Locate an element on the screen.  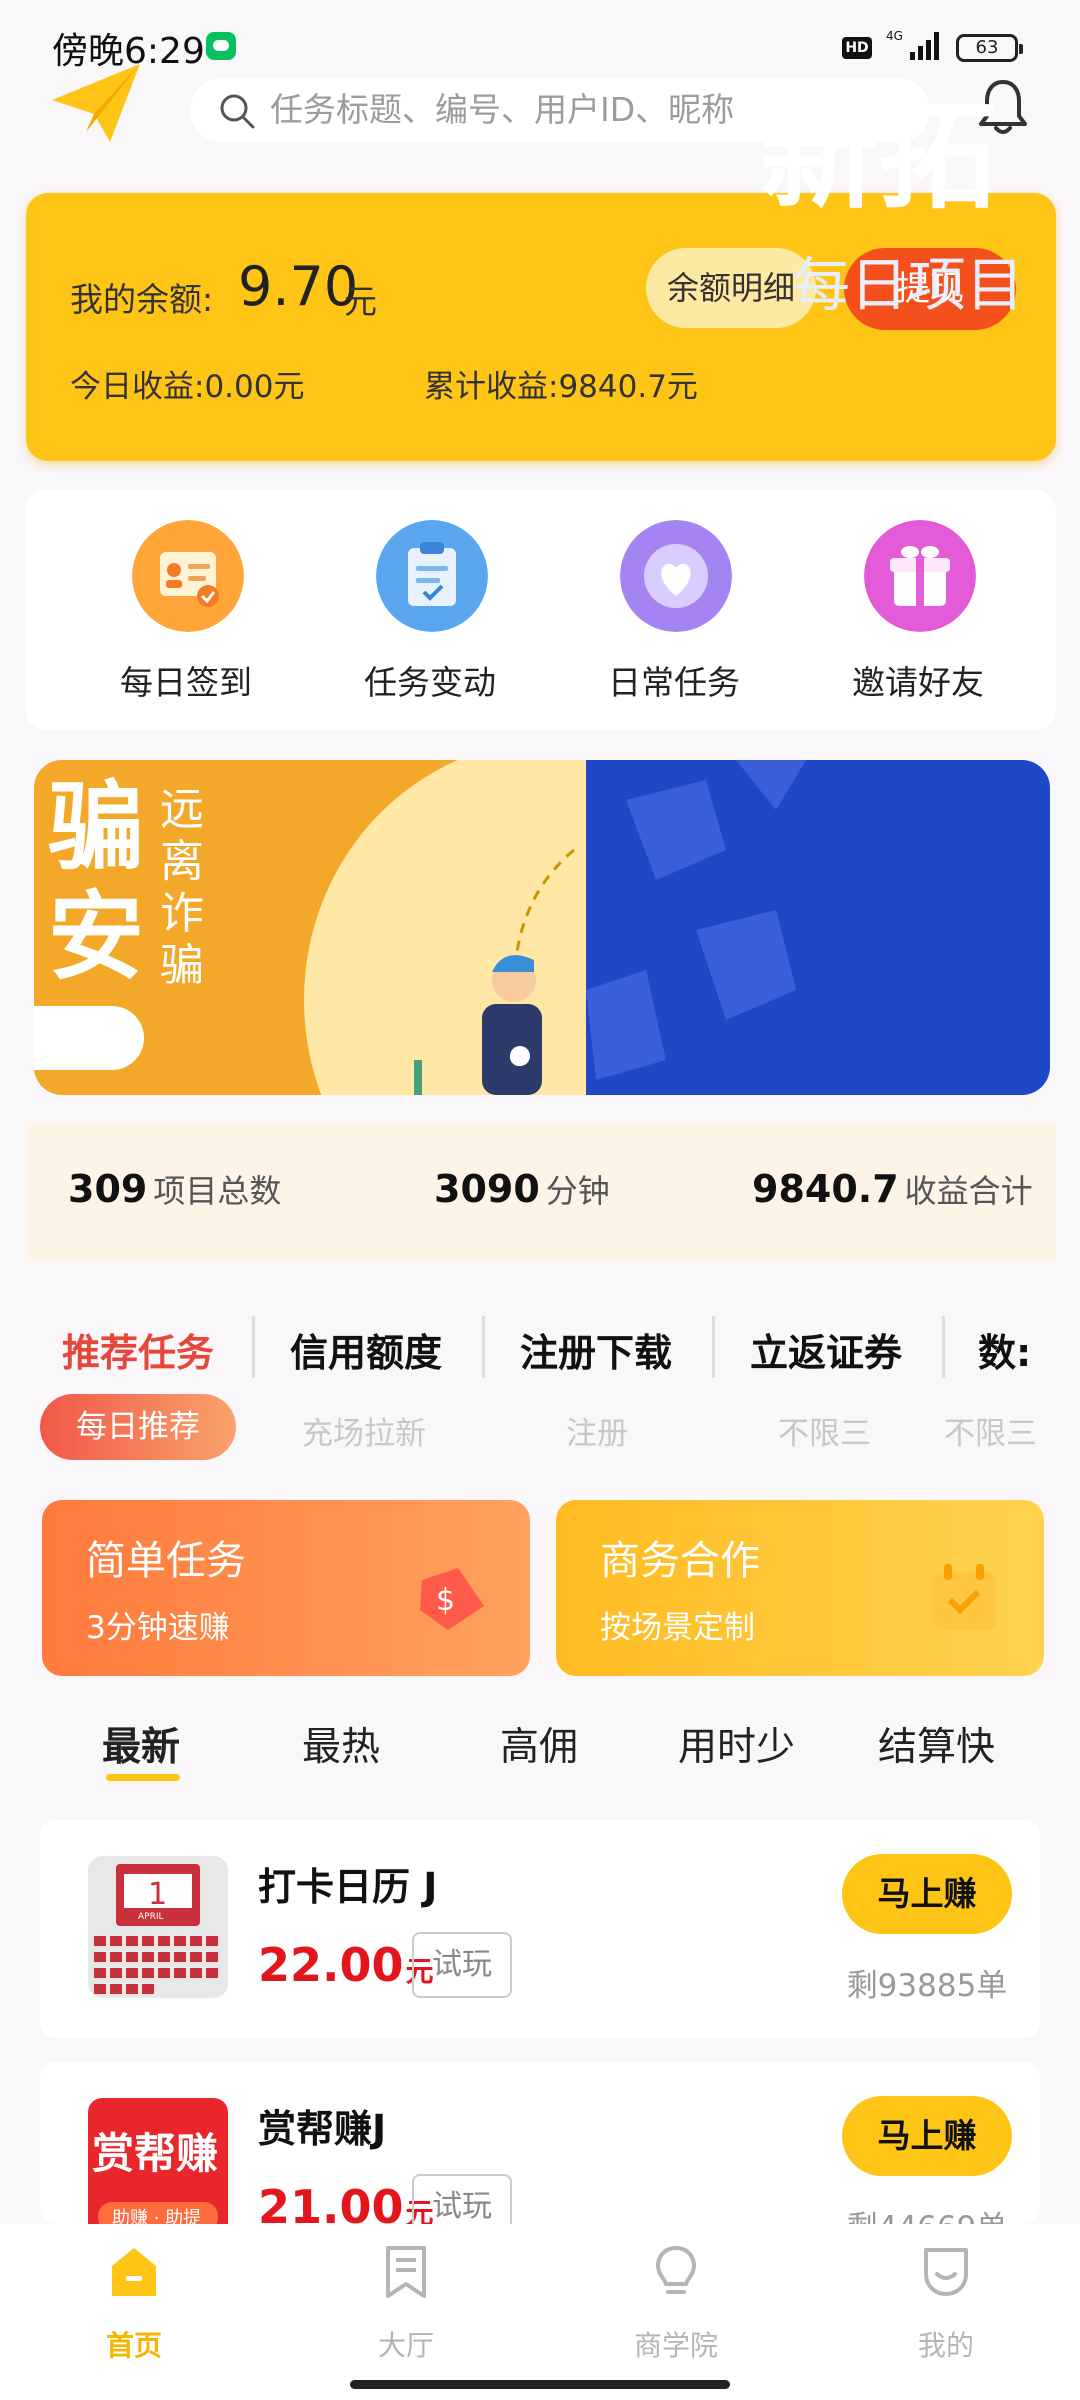
subtab-event: 充场拉新 is located at coordinates (364, 1430).